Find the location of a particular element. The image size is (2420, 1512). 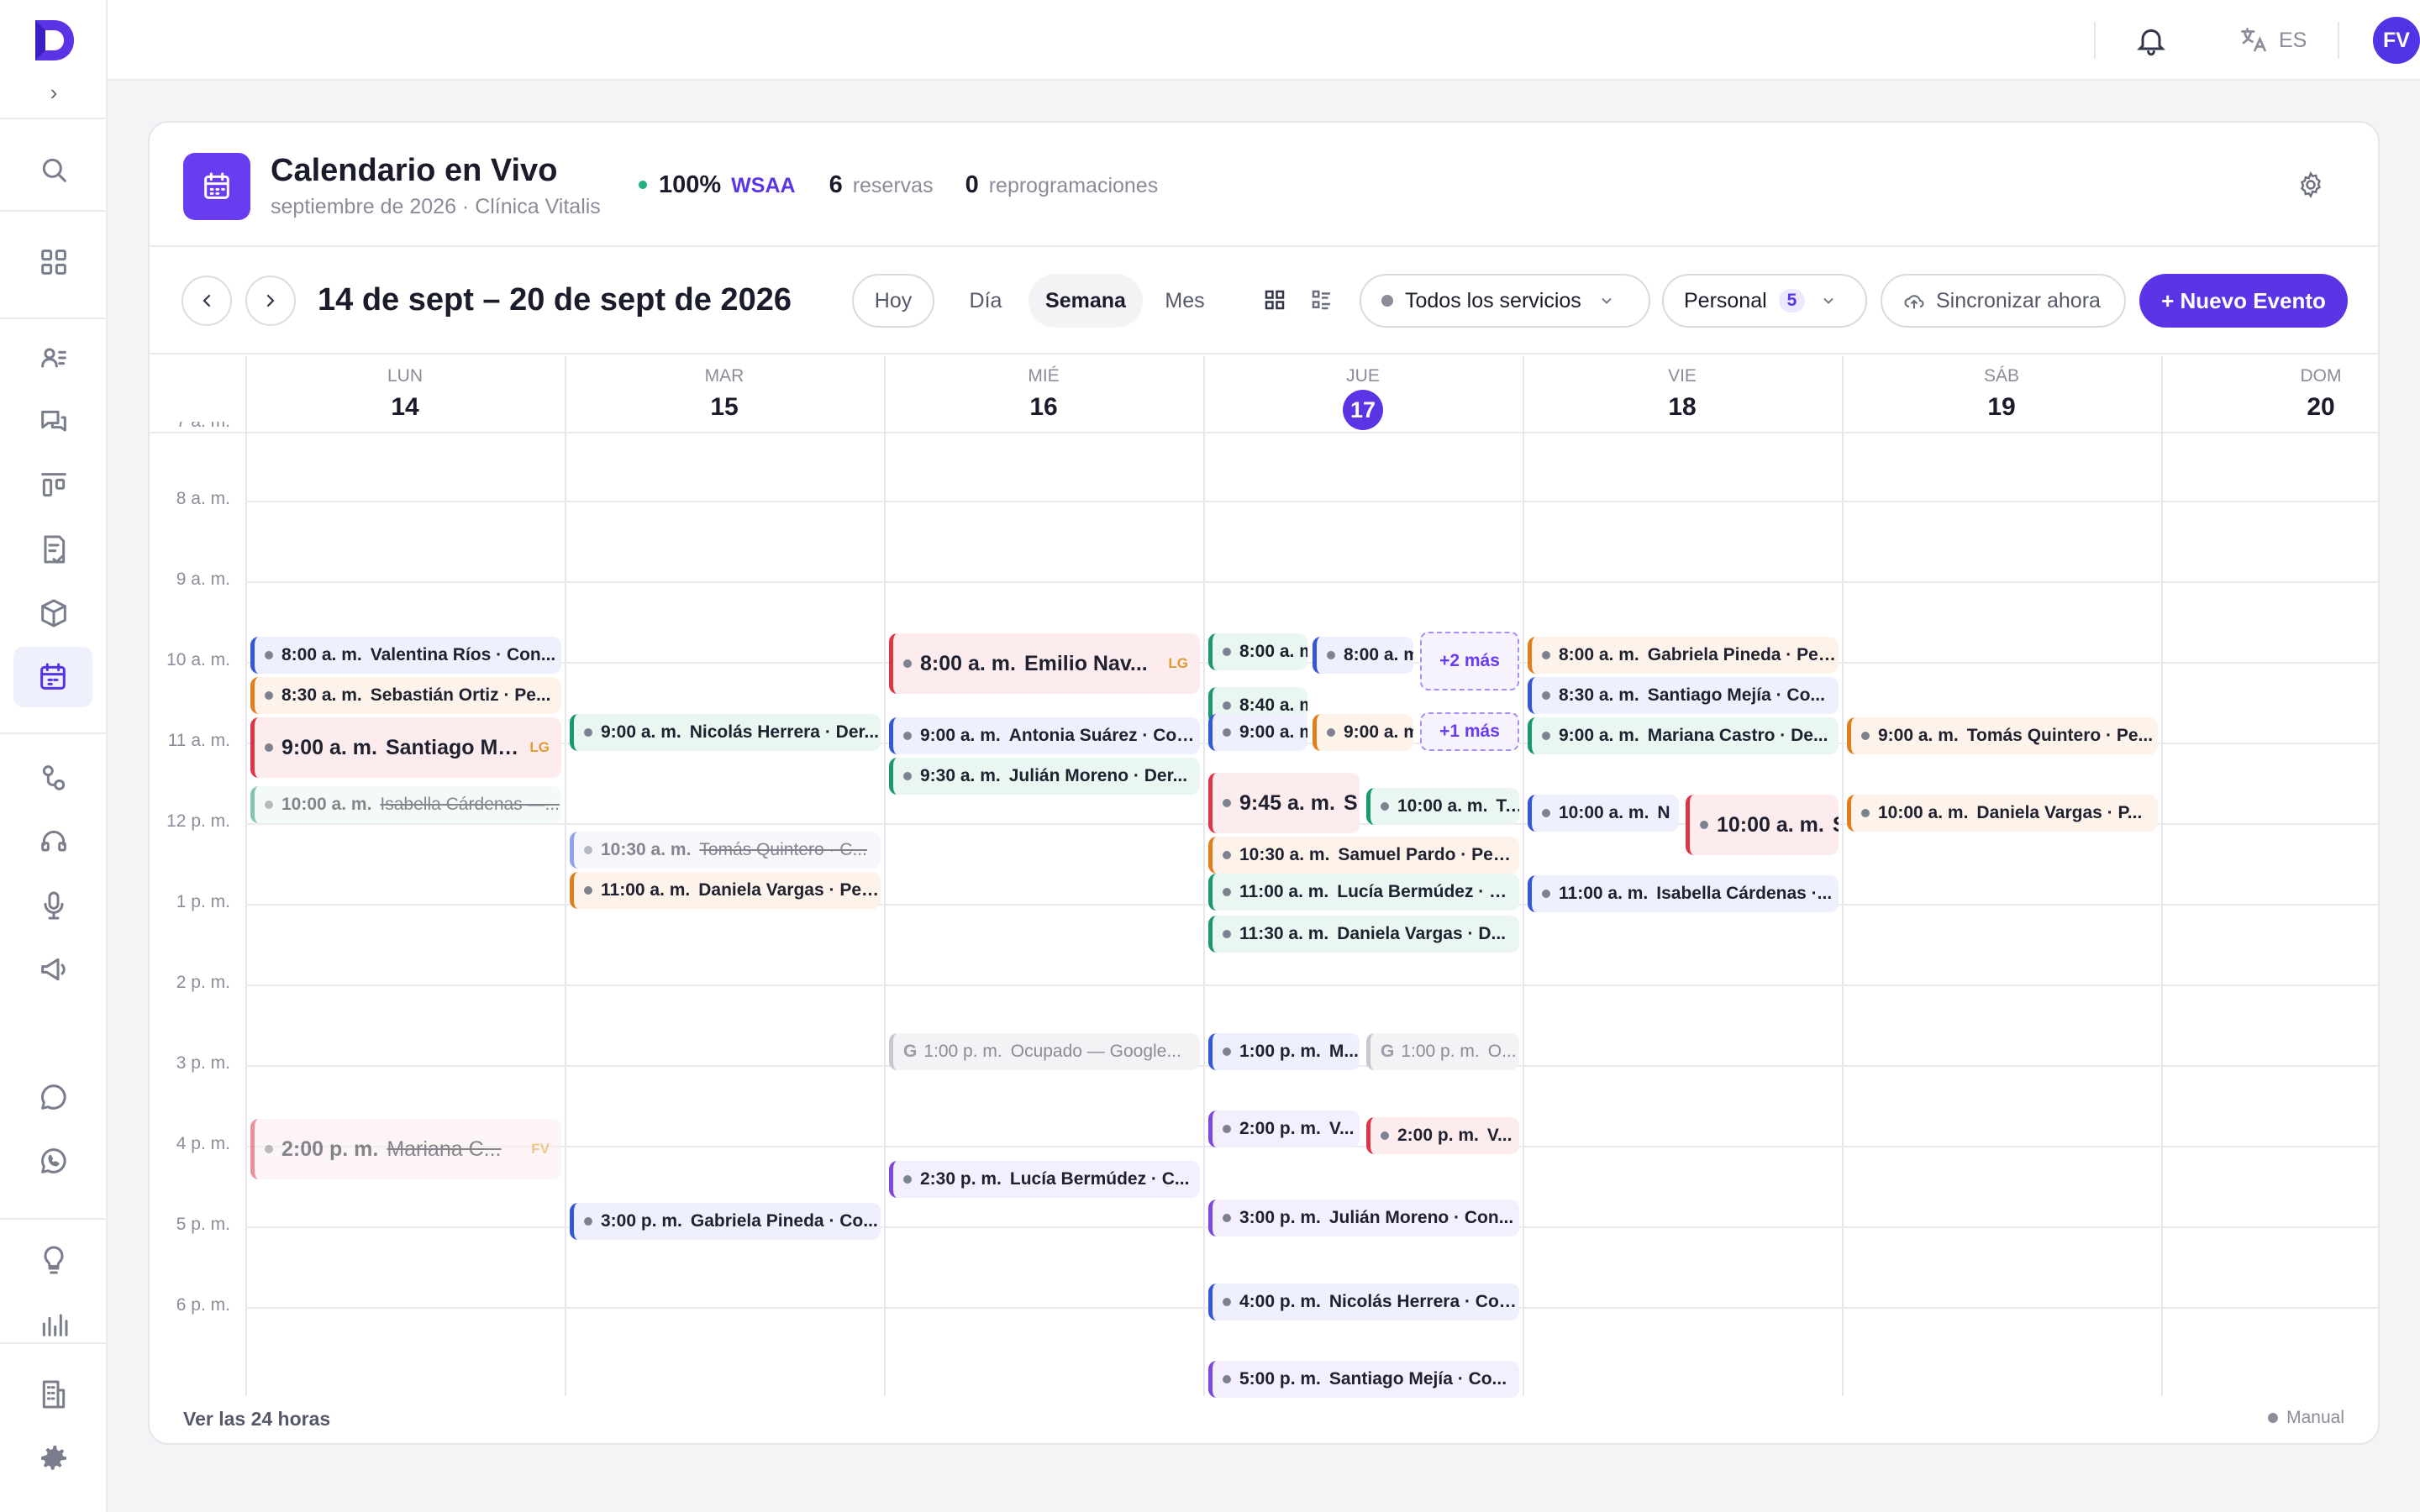

lightbulb-icon is located at coordinates (53, 1260).